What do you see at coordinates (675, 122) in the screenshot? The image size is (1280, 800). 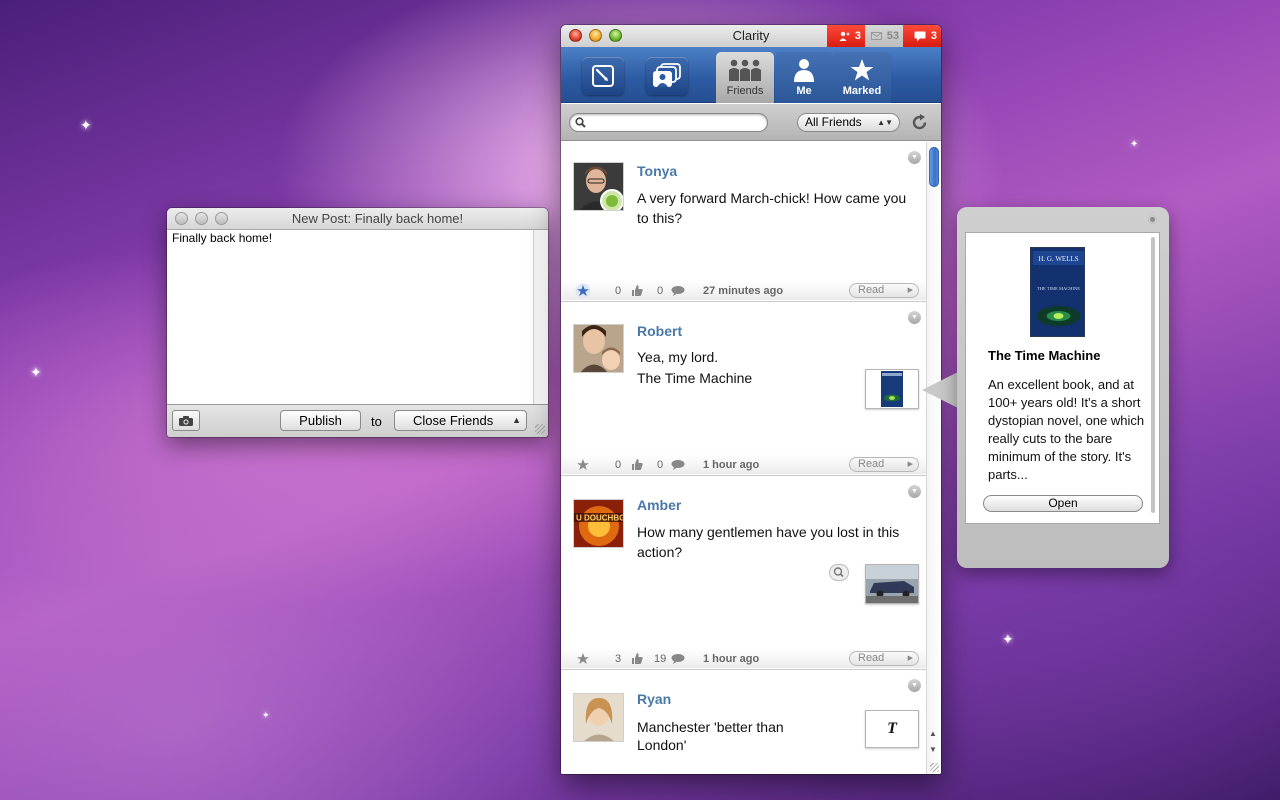 I see `search-input` at bounding box center [675, 122].